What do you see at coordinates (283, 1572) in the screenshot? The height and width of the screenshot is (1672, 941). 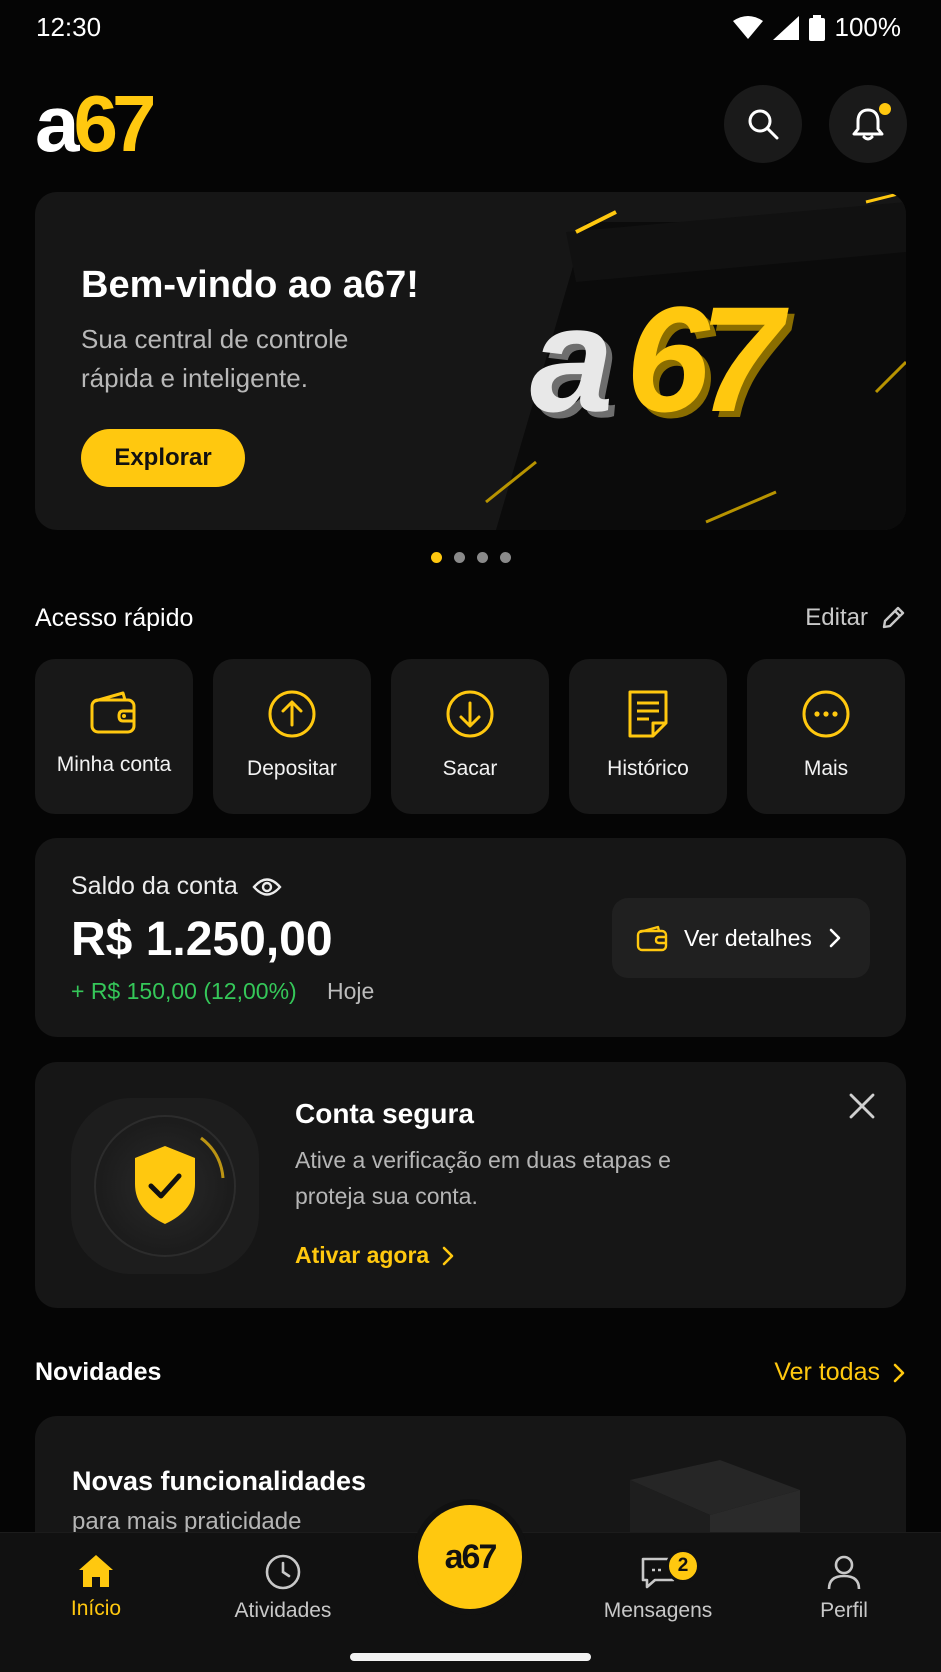 I see `clock-icon` at bounding box center [283, 1572].